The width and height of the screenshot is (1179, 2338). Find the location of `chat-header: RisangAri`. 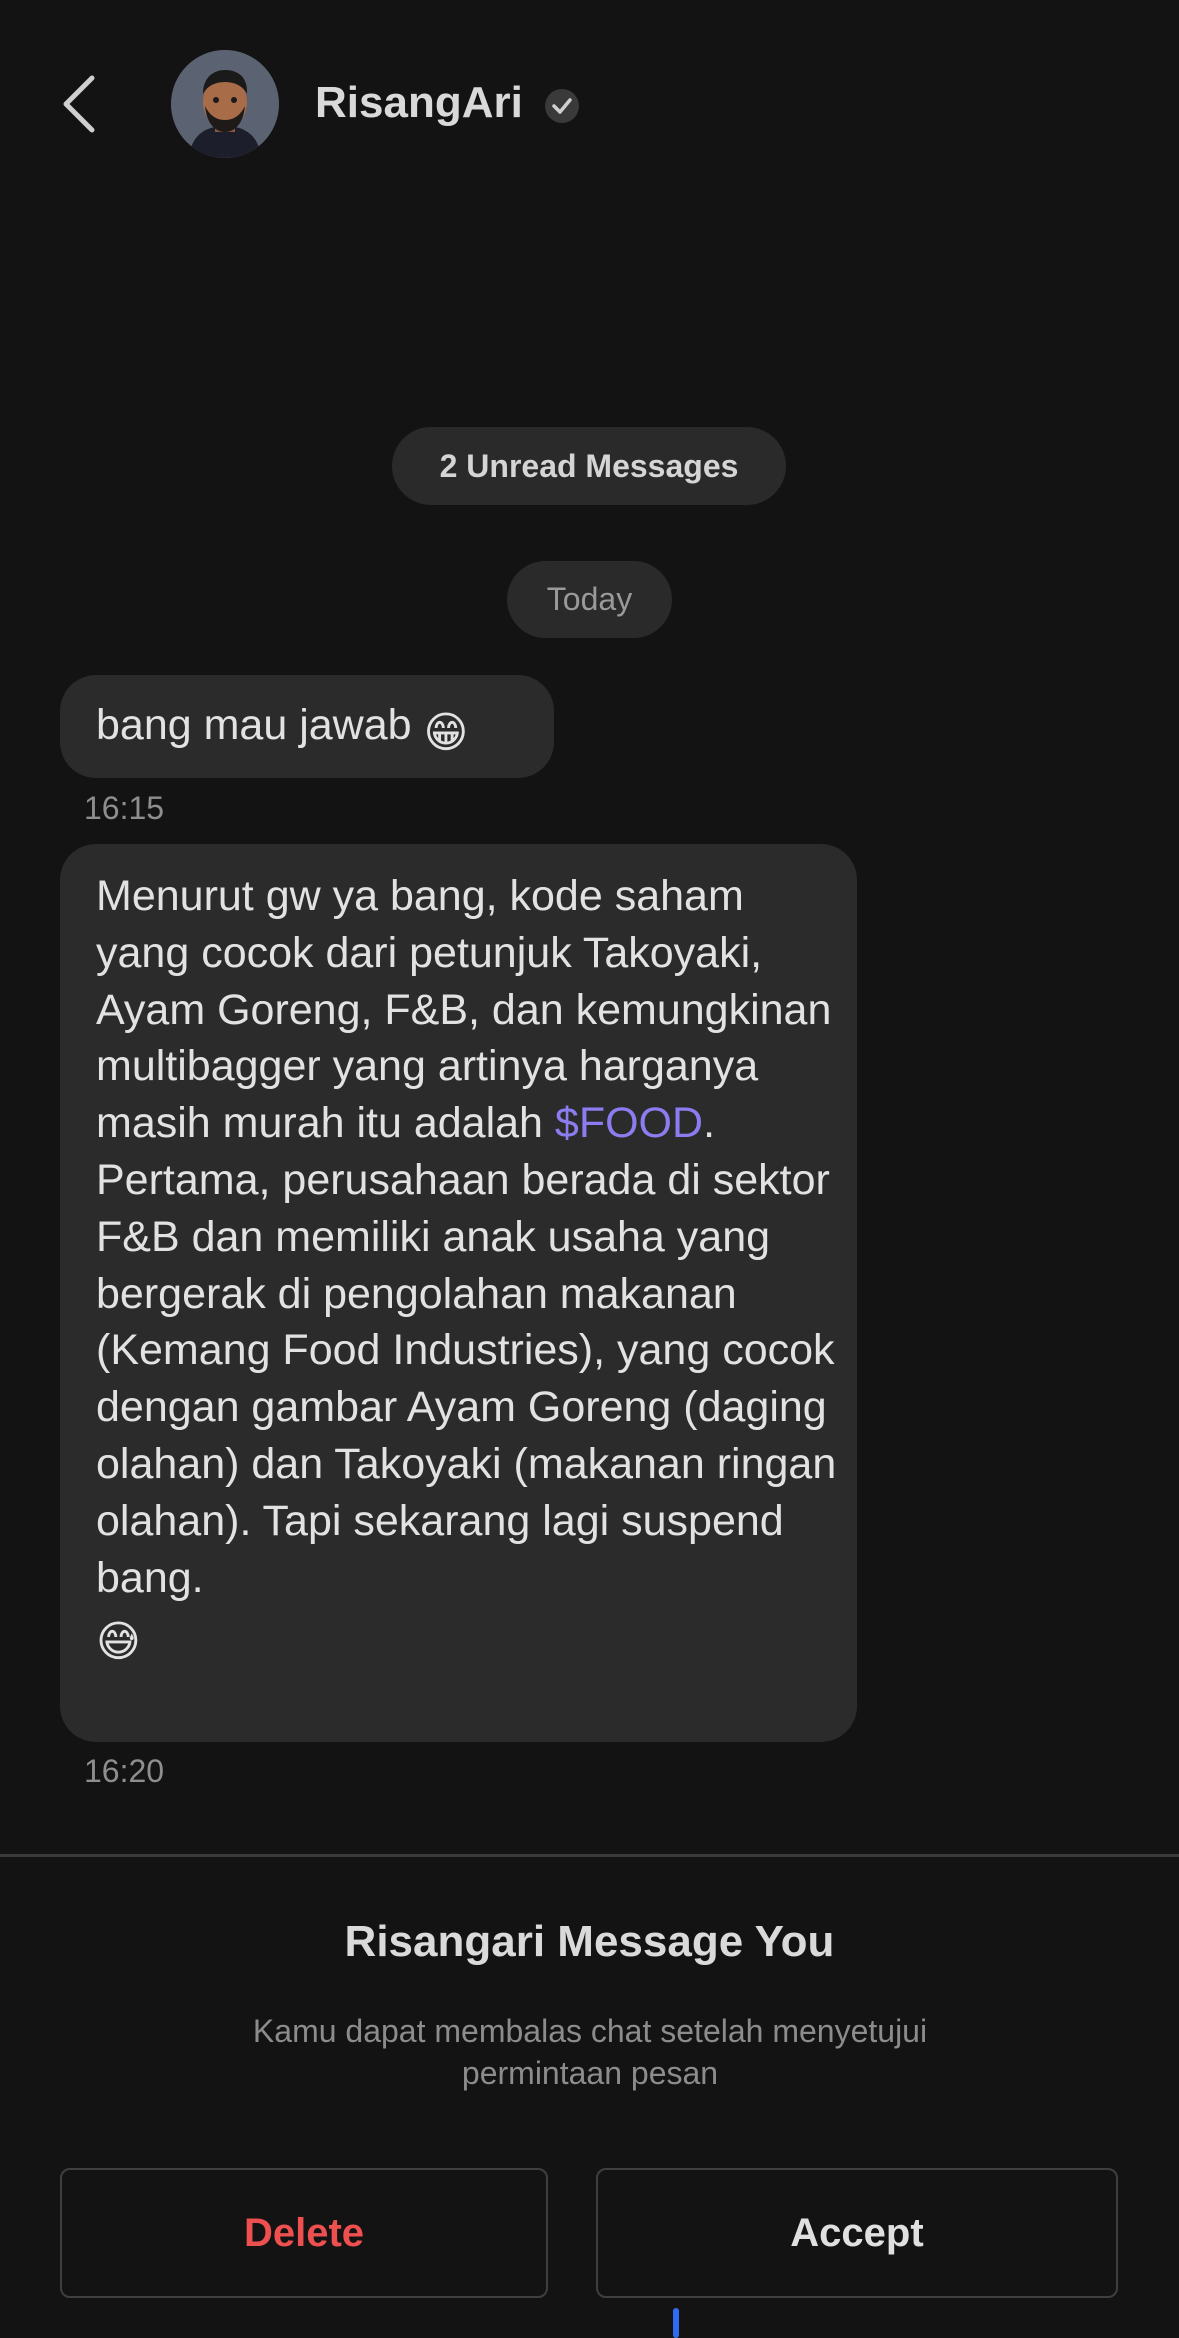

chat-header: RisangAri is located at coordinates (589, 105).